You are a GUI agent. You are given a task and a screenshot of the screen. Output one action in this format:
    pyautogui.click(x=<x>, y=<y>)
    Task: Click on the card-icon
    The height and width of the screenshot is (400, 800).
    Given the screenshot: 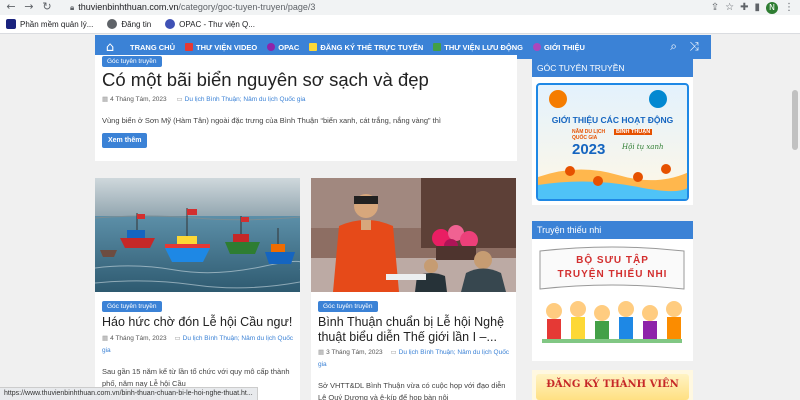 What is the action you would take?
    pyautogui.click(x=313, y=47)
    